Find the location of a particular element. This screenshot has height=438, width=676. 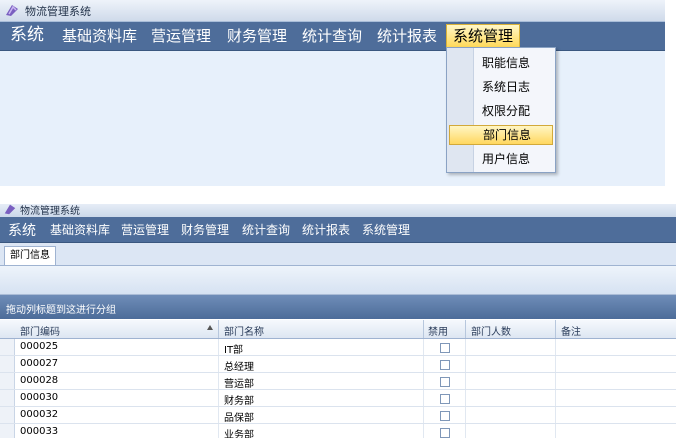

cell-code: 000025 is located at coordinates (39, 346).